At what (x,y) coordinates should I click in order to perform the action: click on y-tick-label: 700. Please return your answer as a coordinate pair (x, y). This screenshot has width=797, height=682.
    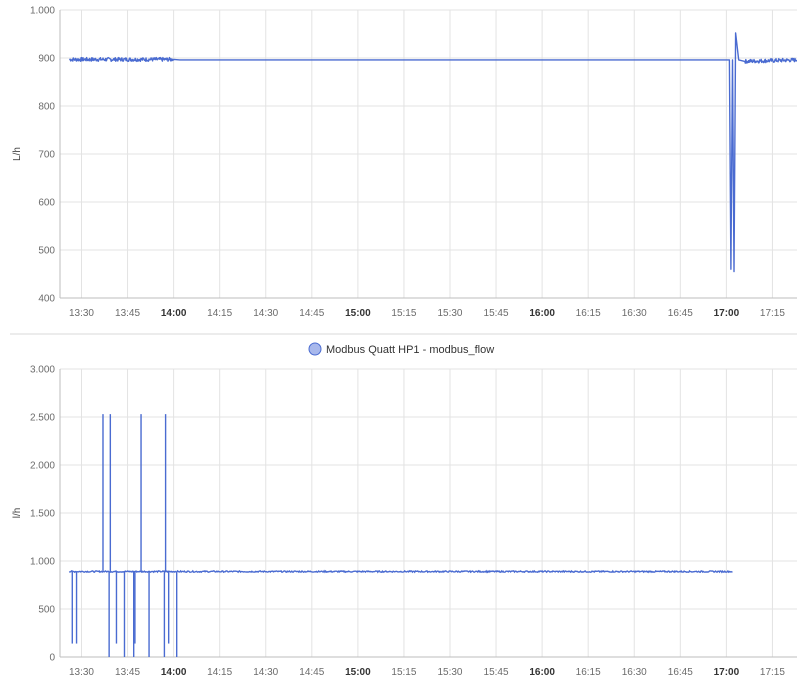
    Looking at the image, I should click on (46, 155).